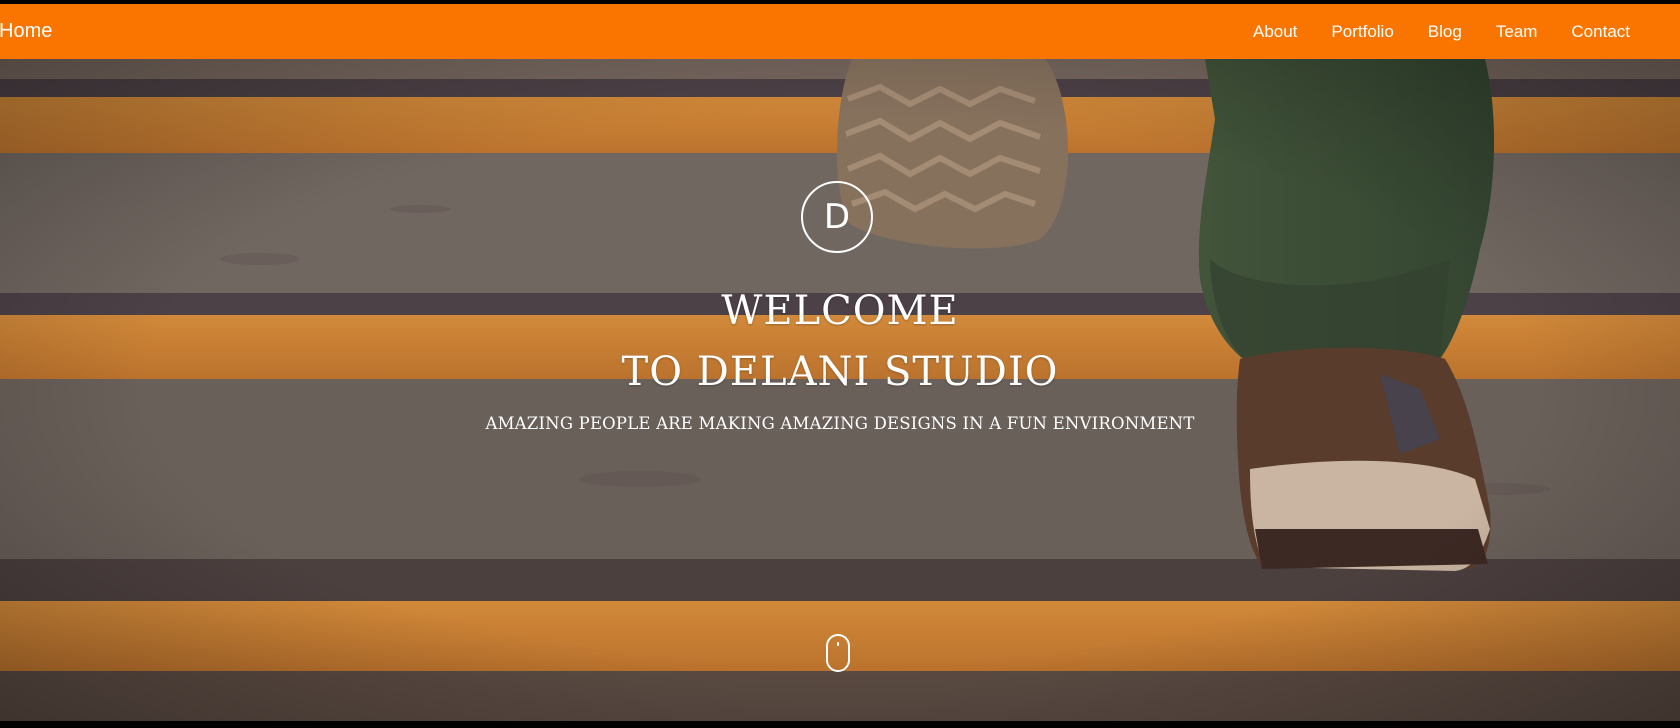 This screenshot has width=1680, height=728. I want to click on top-navbar: Home About Portfolio Blog Team Contact, so click(840, 31).